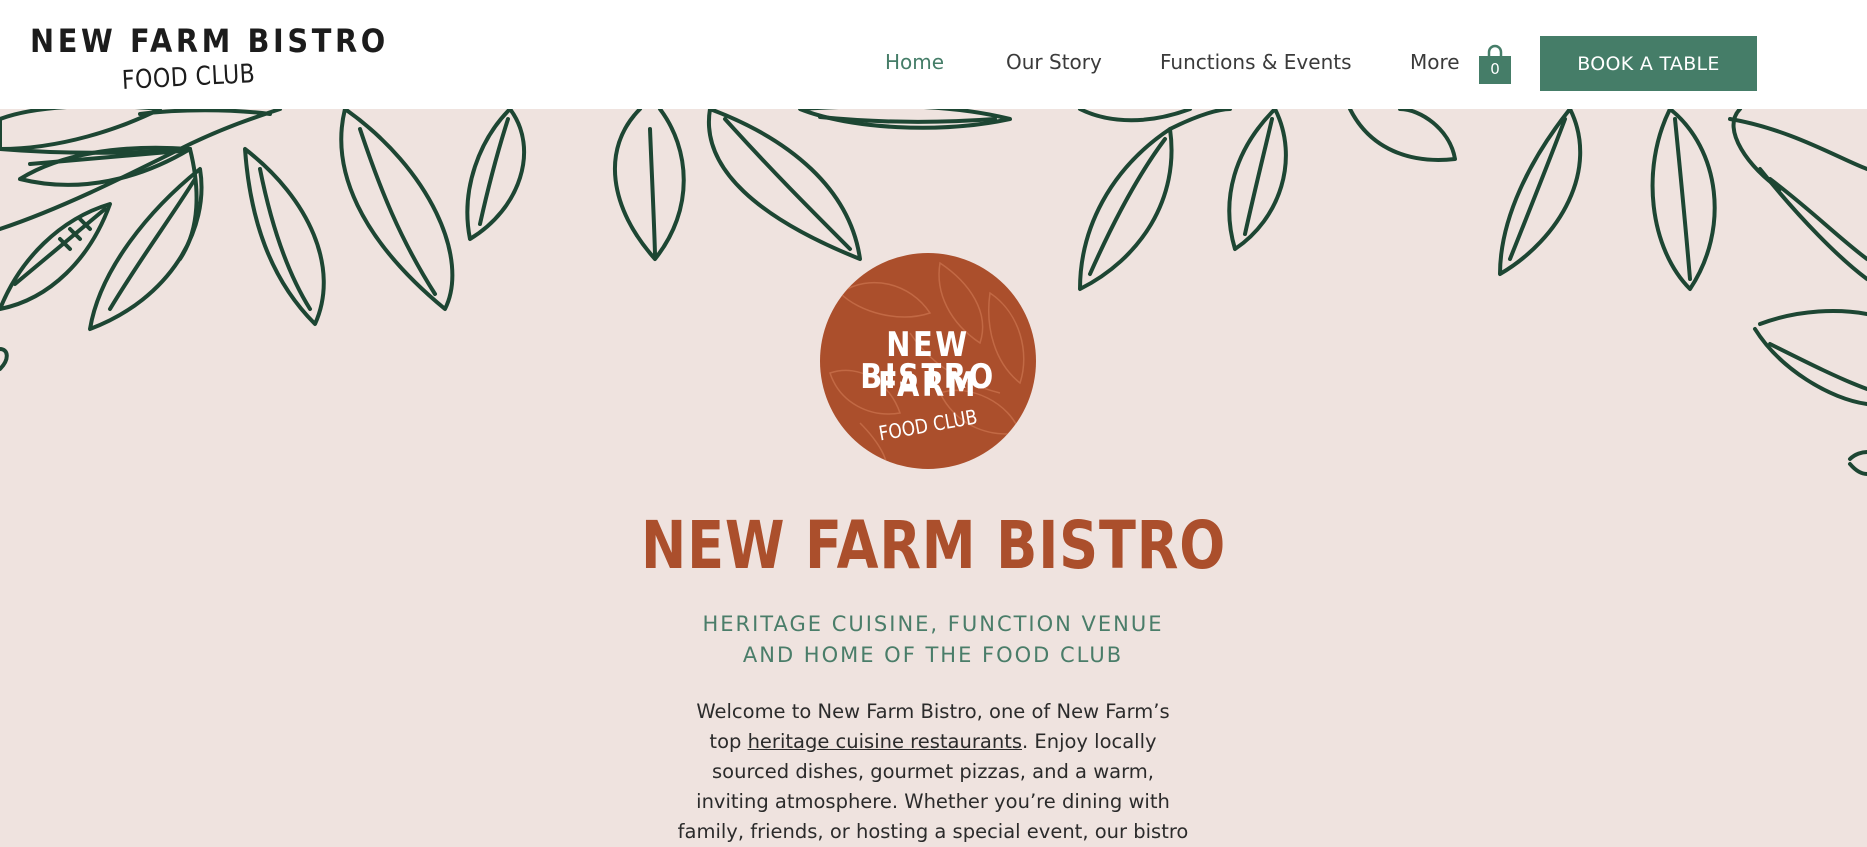  What do you see at coordinates (933, 624) in the screenshot?
I see `subtitle-line1: HERITAGE CUISINE, FUNCTION VENUE` at bounding box center [933, 624].